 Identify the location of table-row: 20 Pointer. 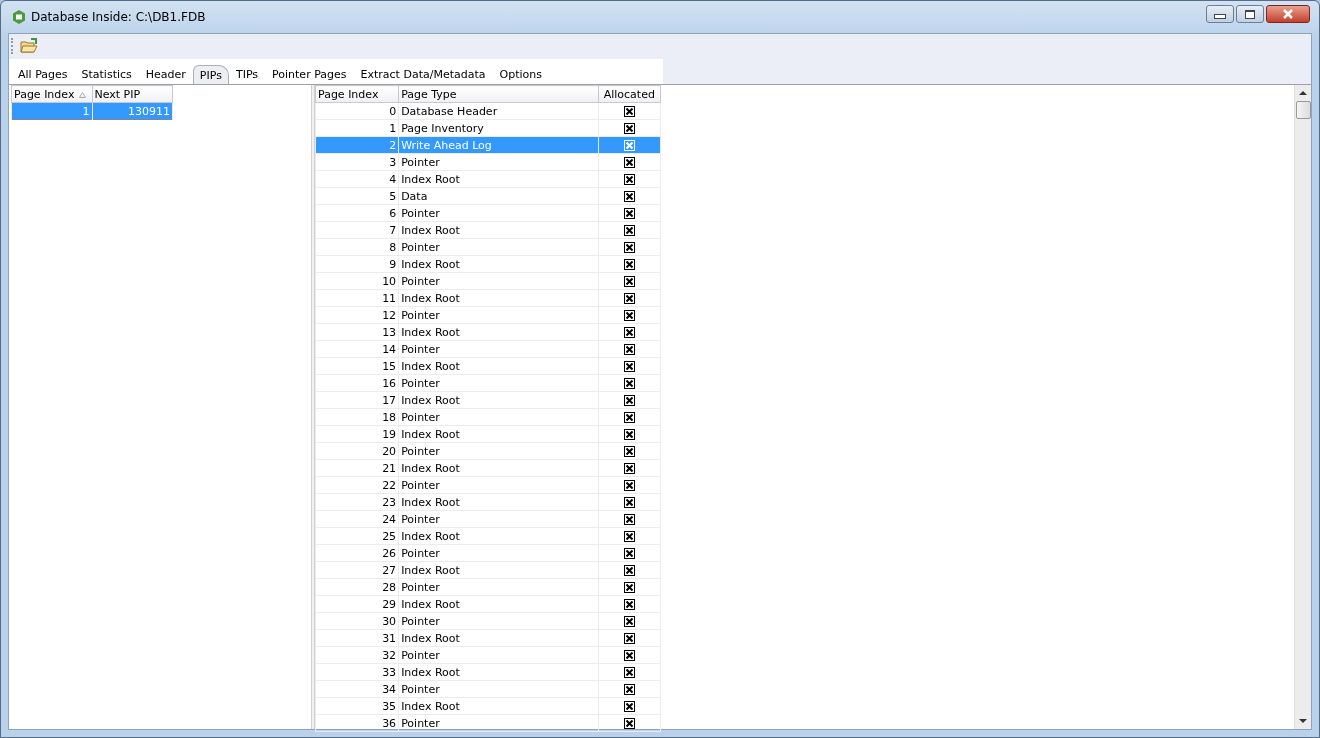
(488, 451).